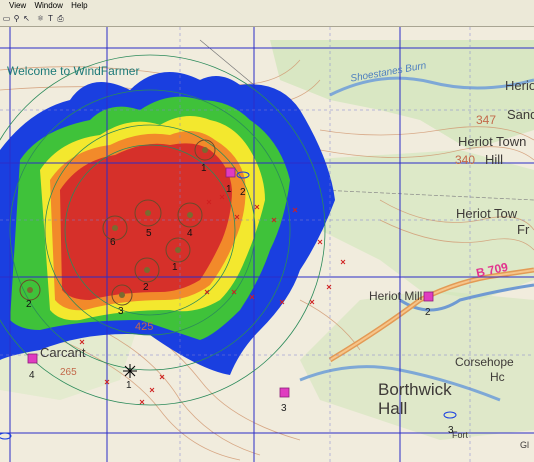 The height and width of the screenshot is (462, 534). Describe the element at coordinates (190, 233) in the screenshot. I see `turbine-label: 4` at that location.